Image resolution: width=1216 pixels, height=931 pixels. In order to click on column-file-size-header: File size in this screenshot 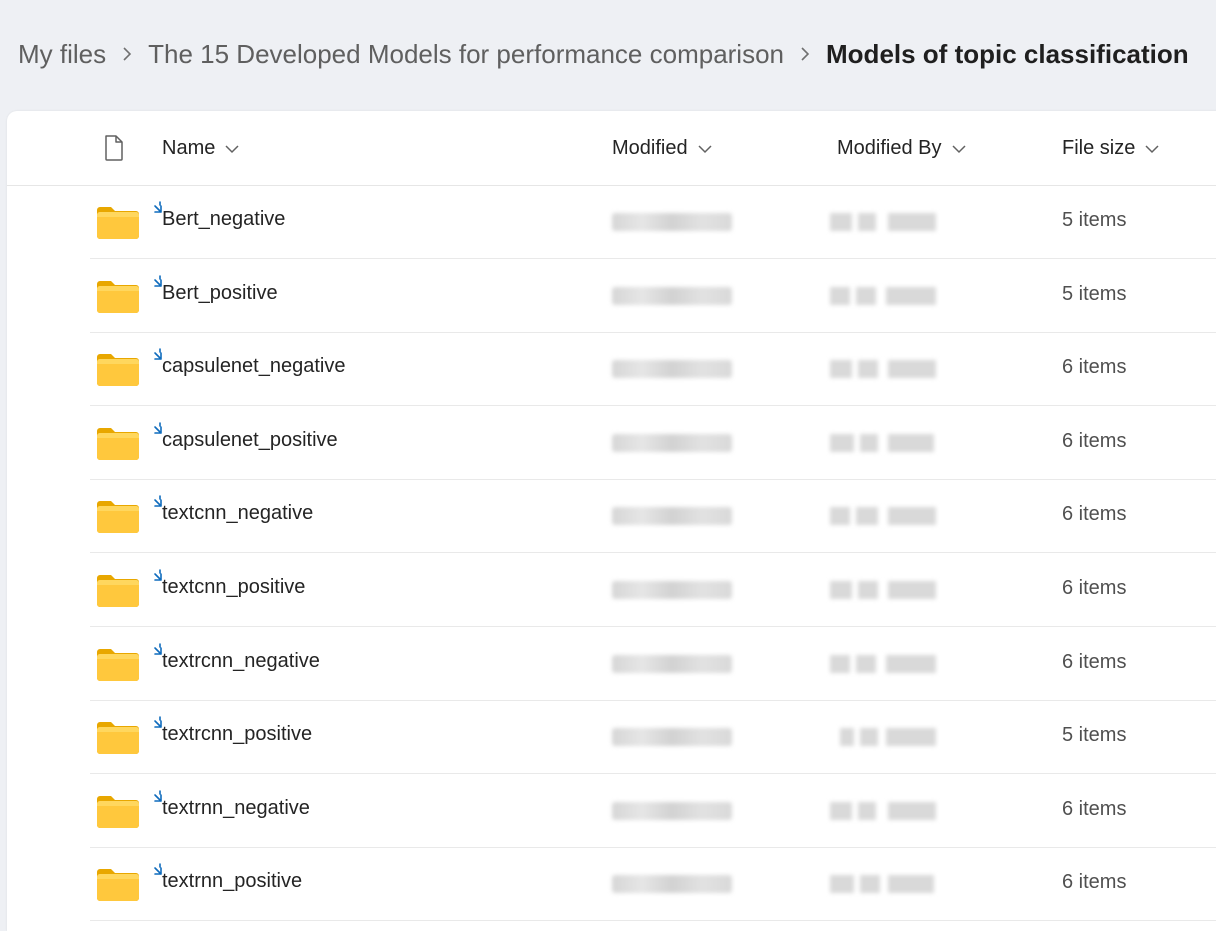, I will do `click(1110, 148)`.